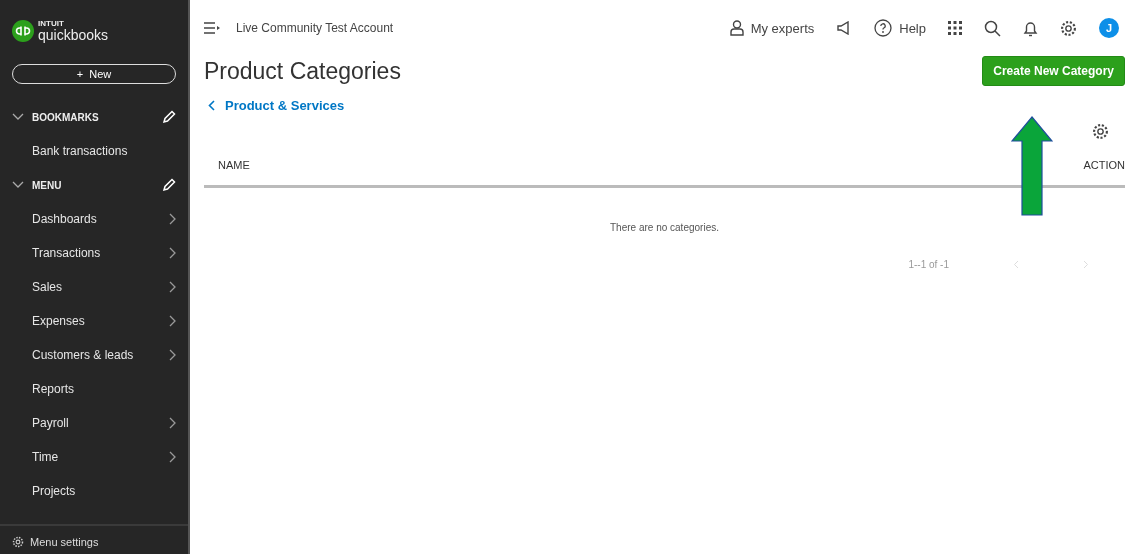 The height and width of the screenshot is (554, 1137). I want to click on back-link: Product & Services, so click(274, 105).